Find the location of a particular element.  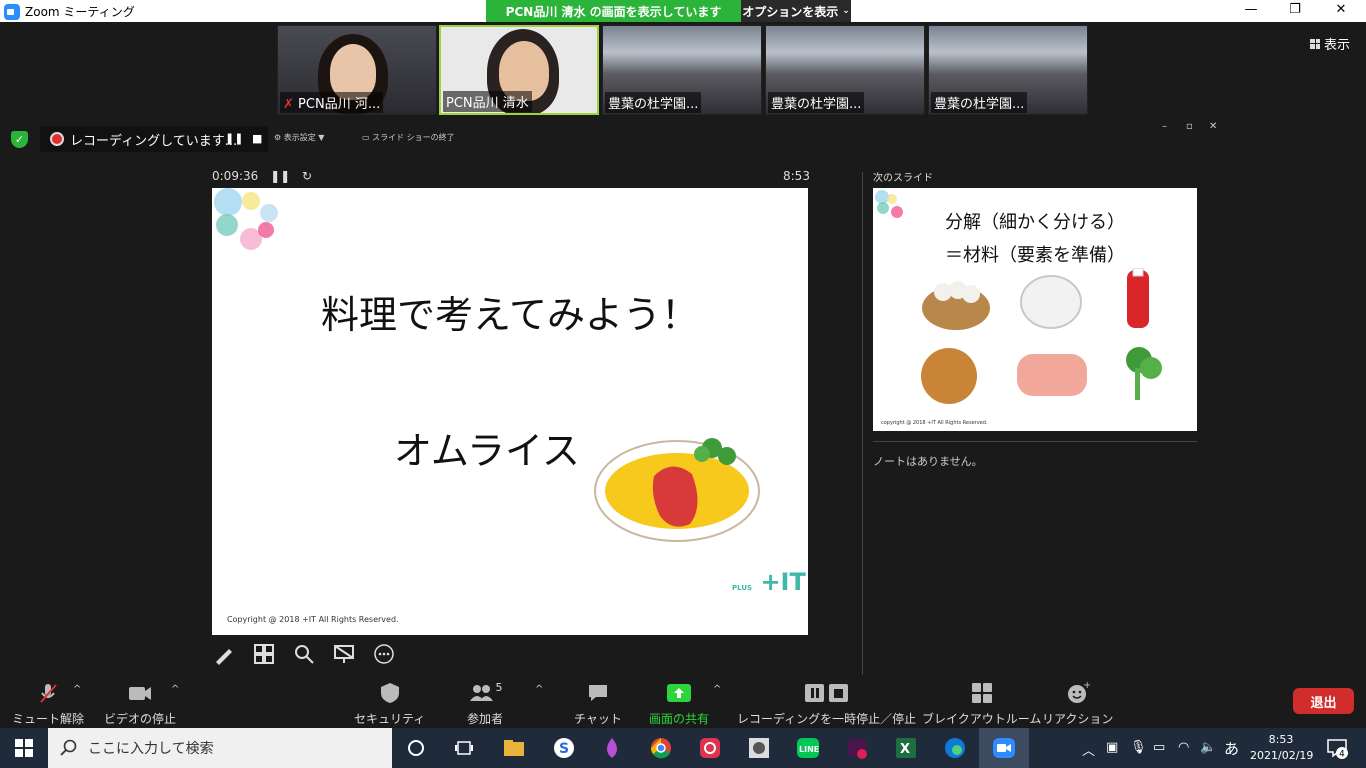

taskbar-clock: 8:53 2021/02/19 is located at coordinates (1281, 748).